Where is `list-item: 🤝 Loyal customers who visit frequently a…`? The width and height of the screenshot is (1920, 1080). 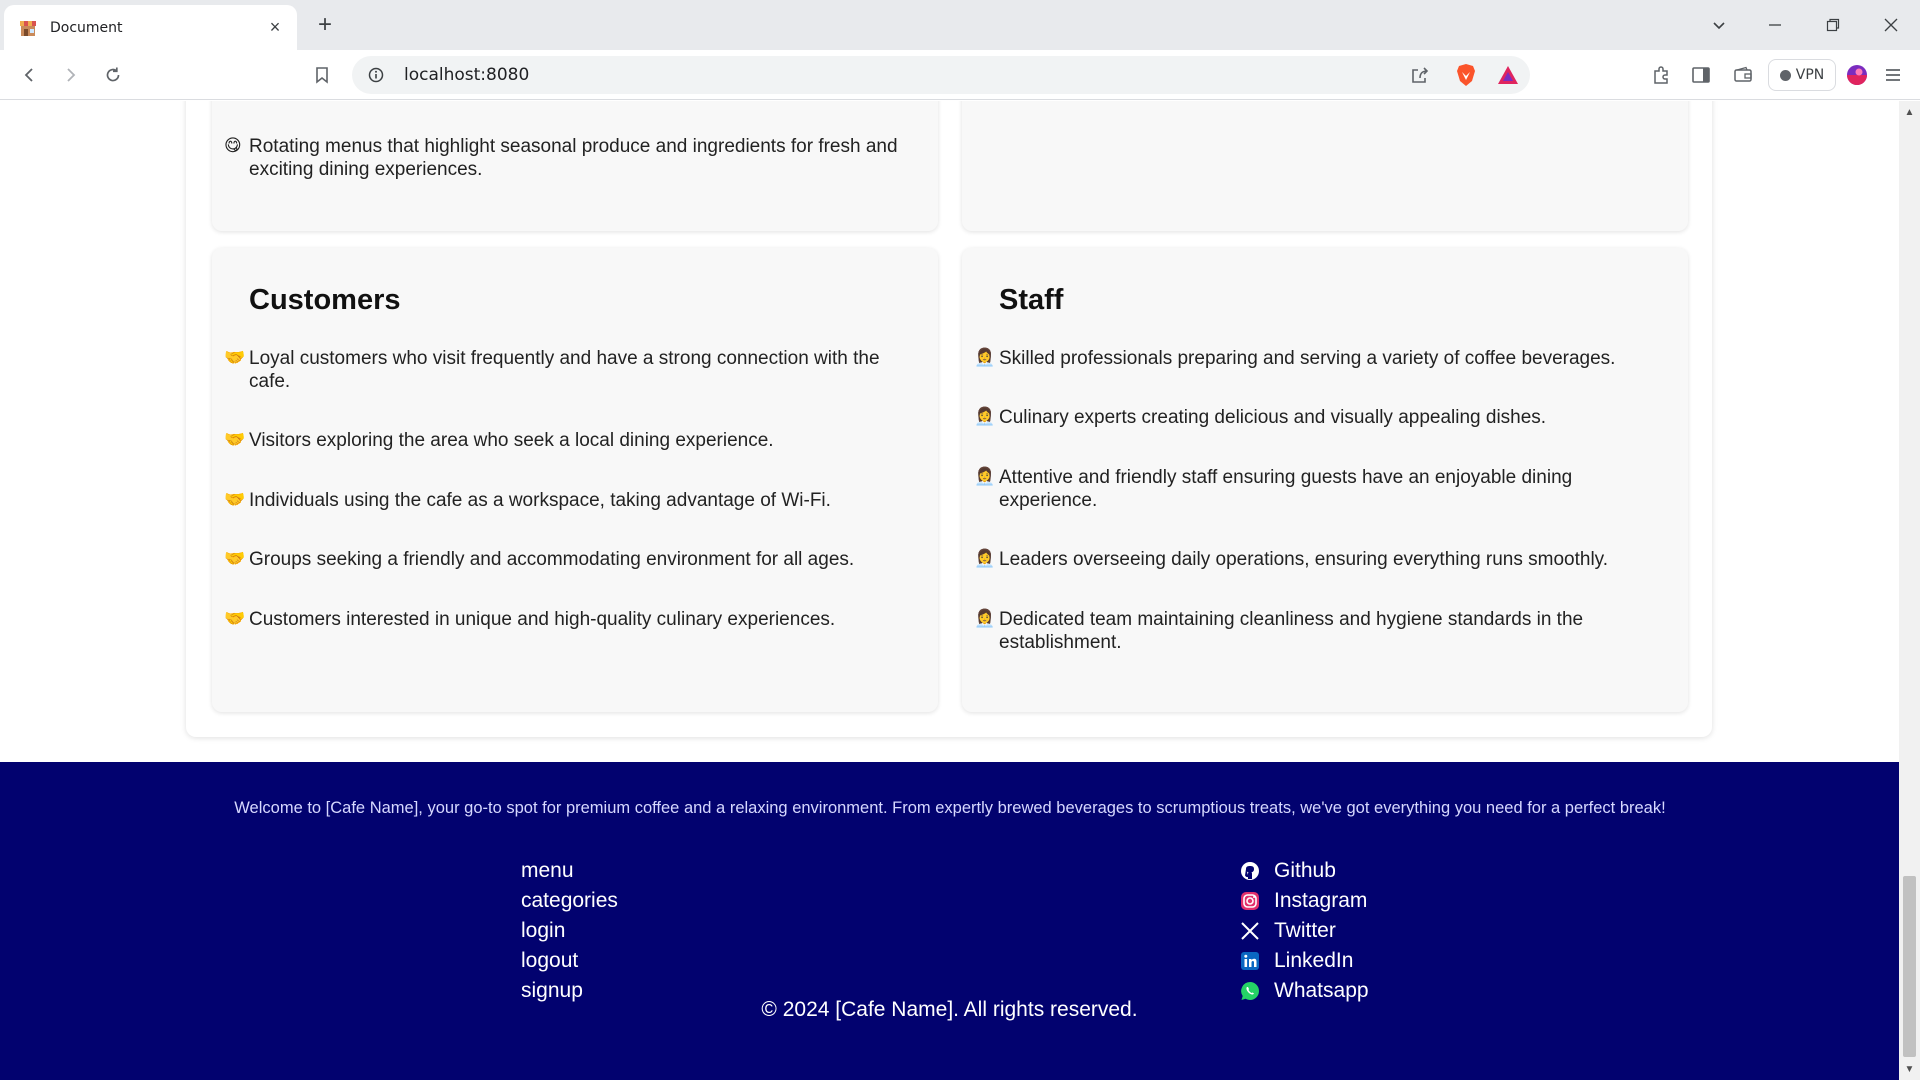 list-item: 🤝 Loyal customers who visit frequently a… is located at coordinates (552, 370).